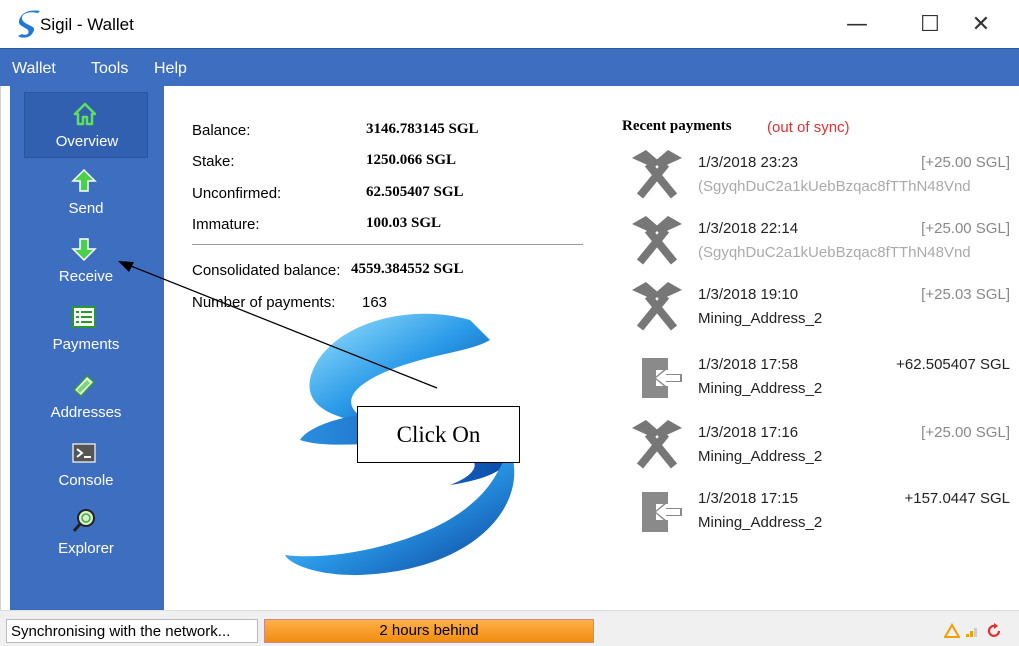 This screenshot has width=1019, height=646. What do you see at coordinates (86, 533) in the screenshot?
I see `sidebar-item-explorer: Explorer` at bounding box center [86, 533].